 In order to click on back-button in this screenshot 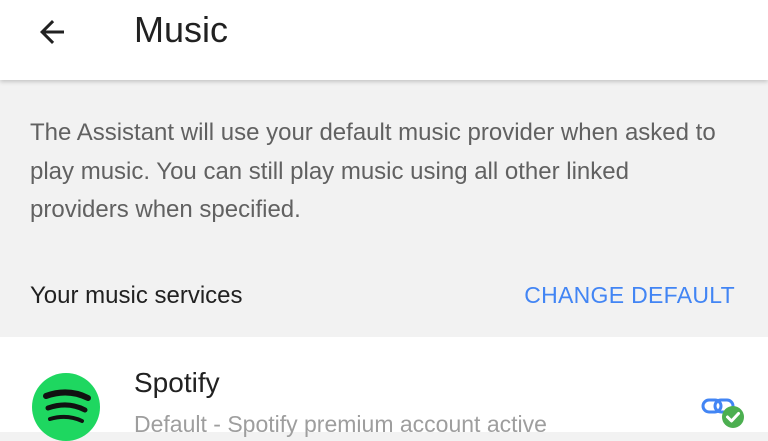, I will do `click(52, 32)`.